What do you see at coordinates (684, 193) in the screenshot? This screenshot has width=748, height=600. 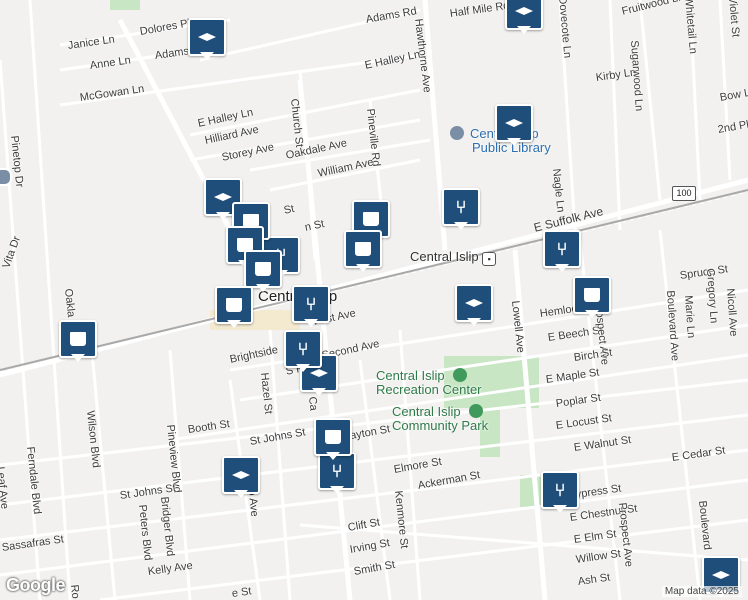 I see `route-100-shield: 100` at bounding box center [684, 193].